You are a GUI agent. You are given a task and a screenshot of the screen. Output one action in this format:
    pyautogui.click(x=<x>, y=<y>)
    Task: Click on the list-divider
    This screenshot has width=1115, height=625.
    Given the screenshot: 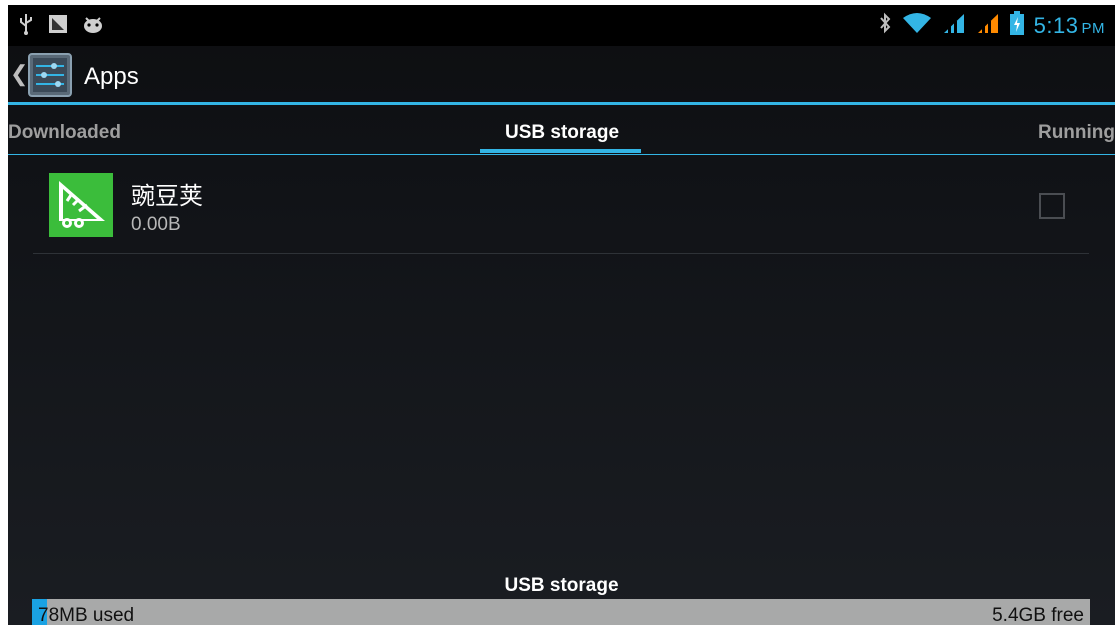 What is the action you would take?
    pyautogui.click(x=561, y=253)
    